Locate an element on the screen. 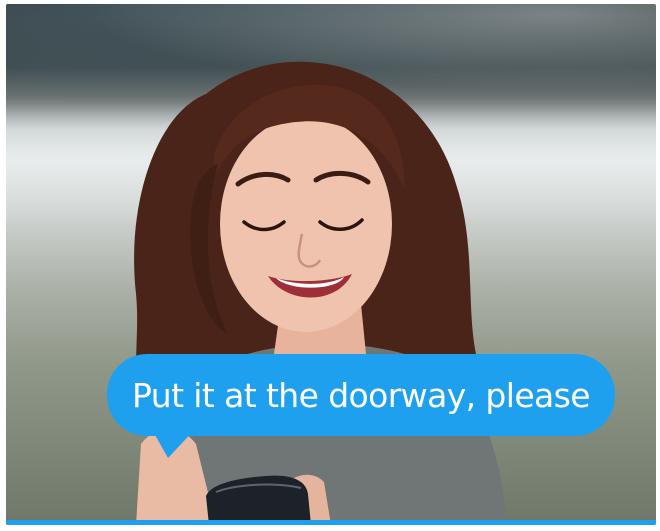  speech-bubble-text: Put it at the doorway, please is located at coordinates (361, 395).